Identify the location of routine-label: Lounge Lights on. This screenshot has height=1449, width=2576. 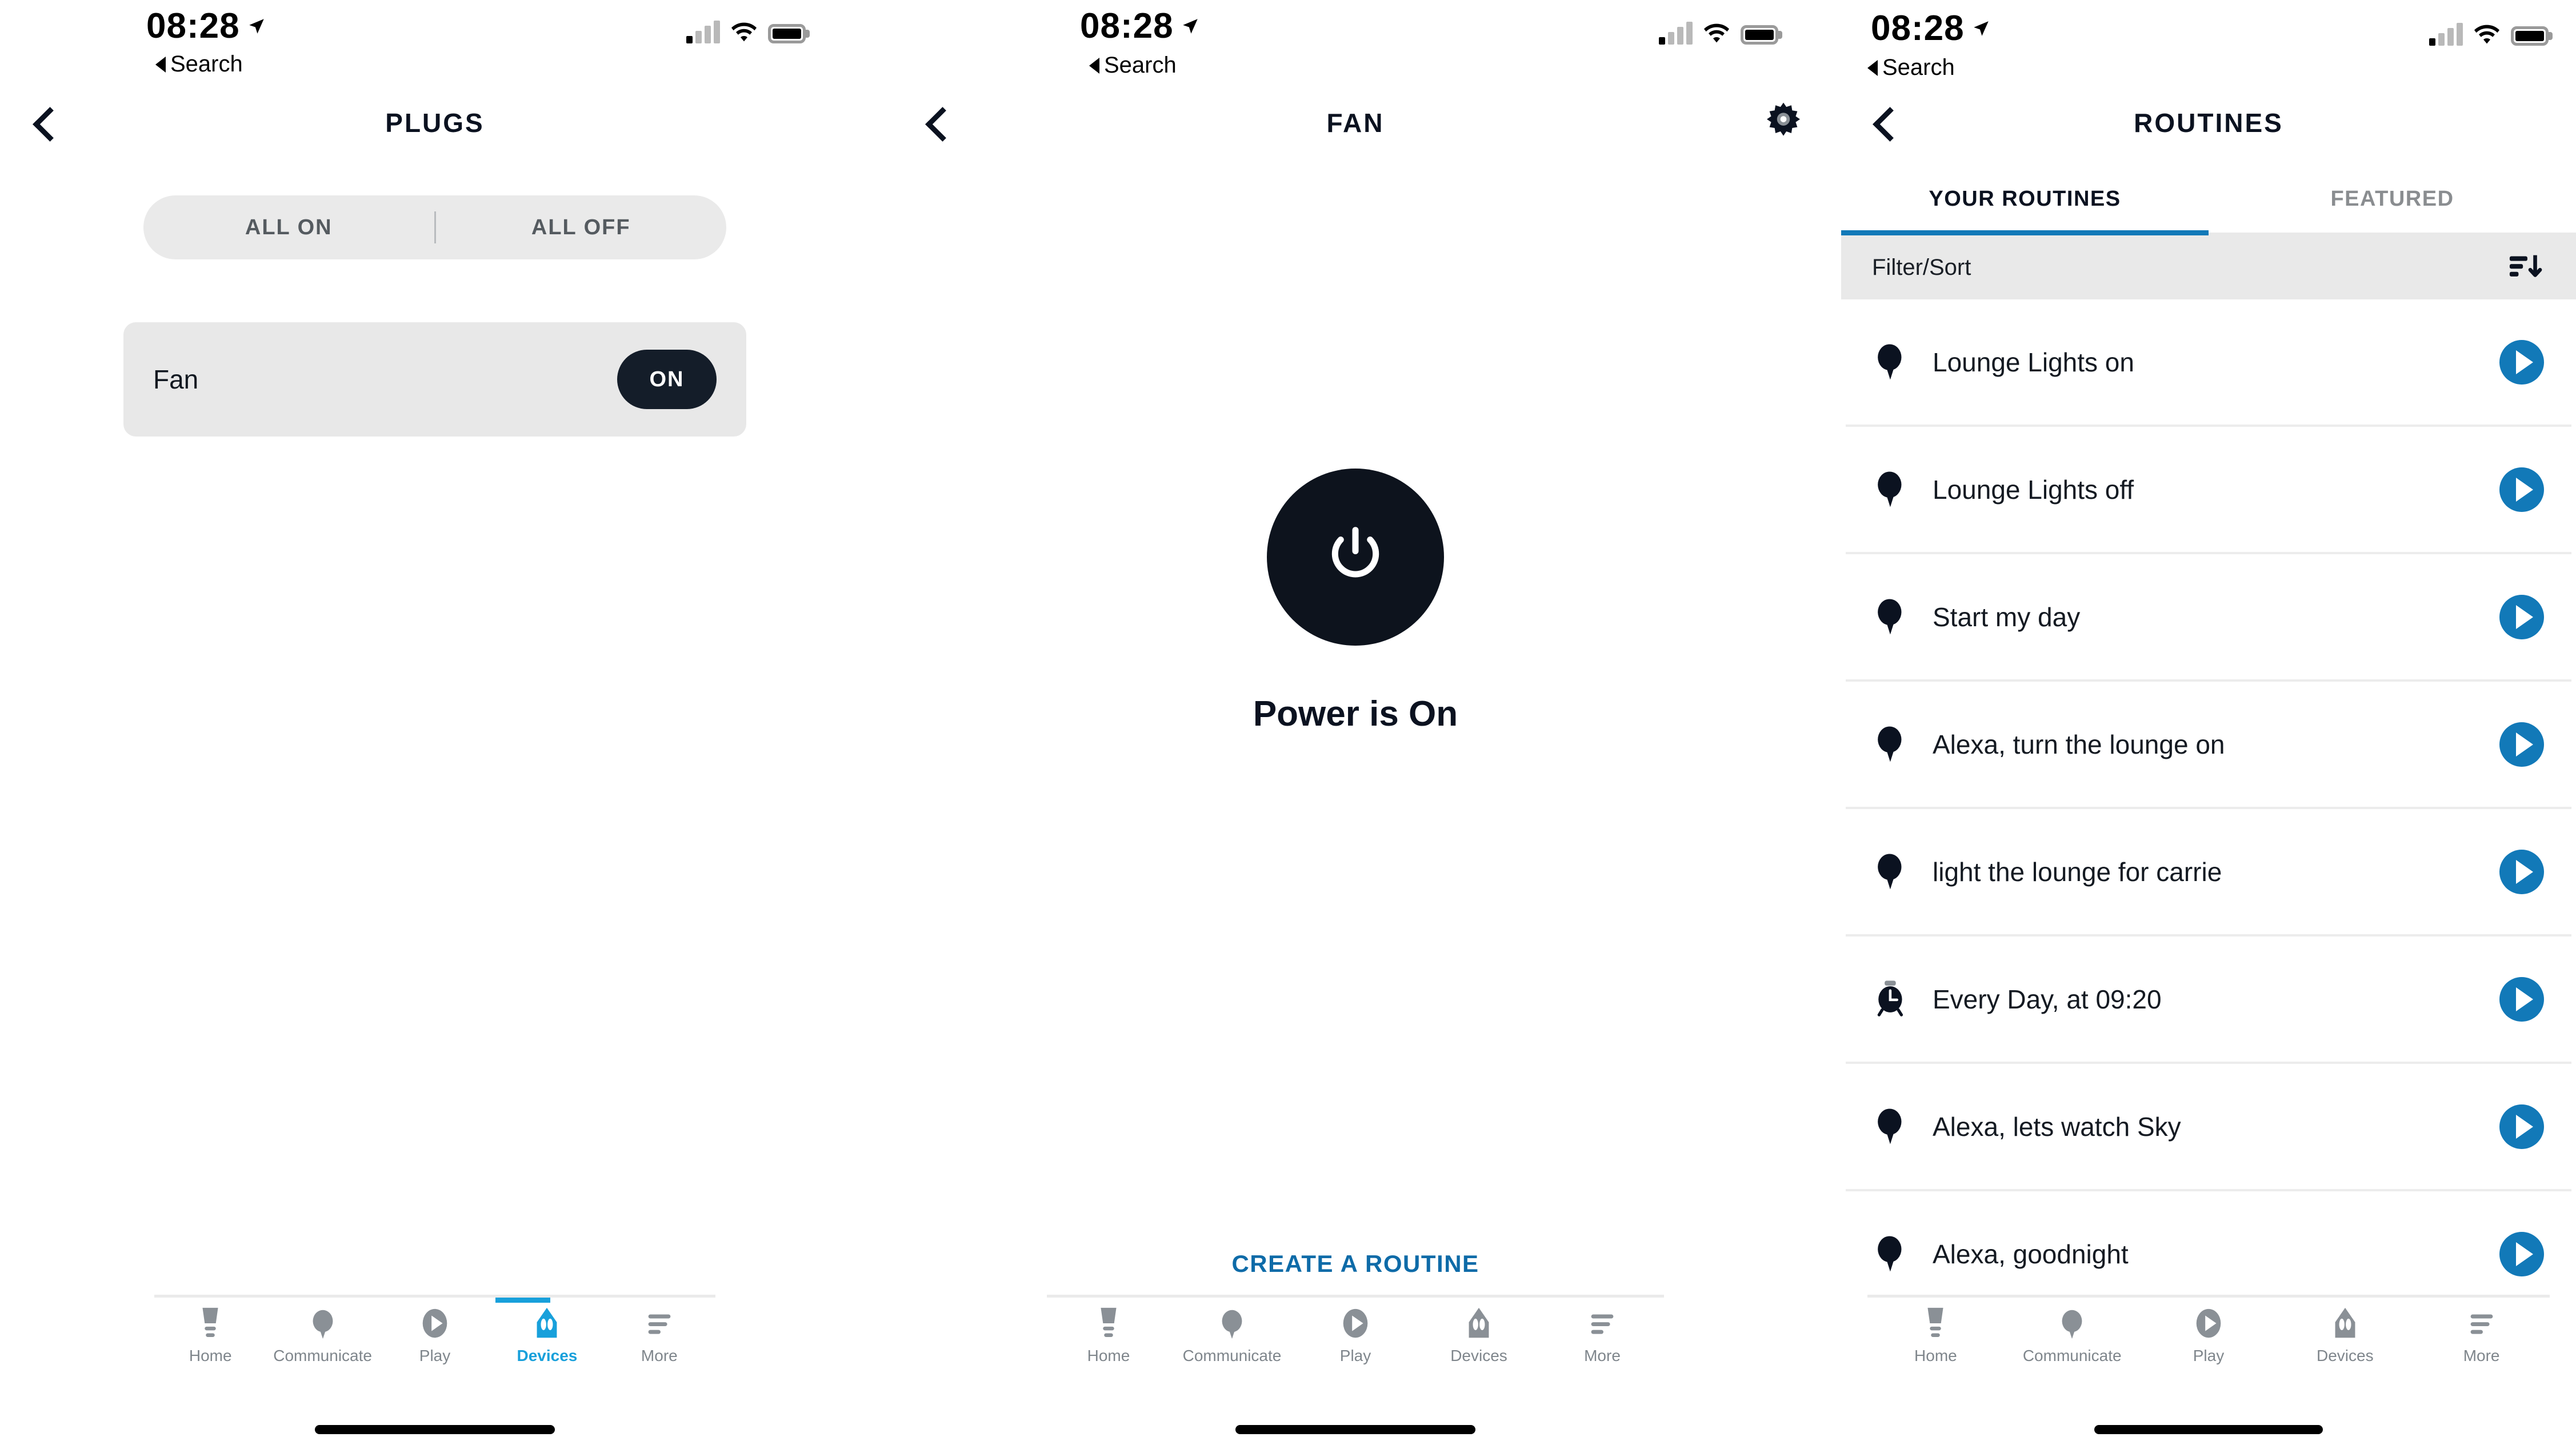
(2033, 362).